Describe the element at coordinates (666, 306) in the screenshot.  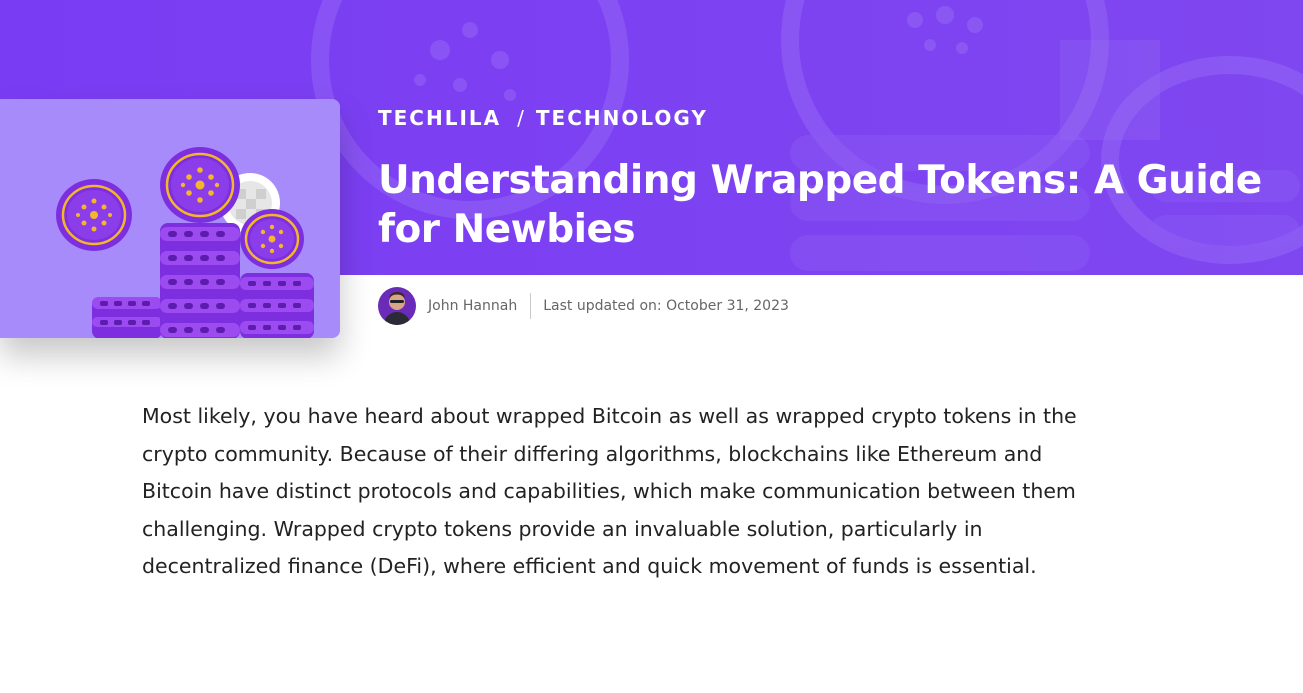
I see `last-updated-date: Last updated on: October 31, 2023` at that location.